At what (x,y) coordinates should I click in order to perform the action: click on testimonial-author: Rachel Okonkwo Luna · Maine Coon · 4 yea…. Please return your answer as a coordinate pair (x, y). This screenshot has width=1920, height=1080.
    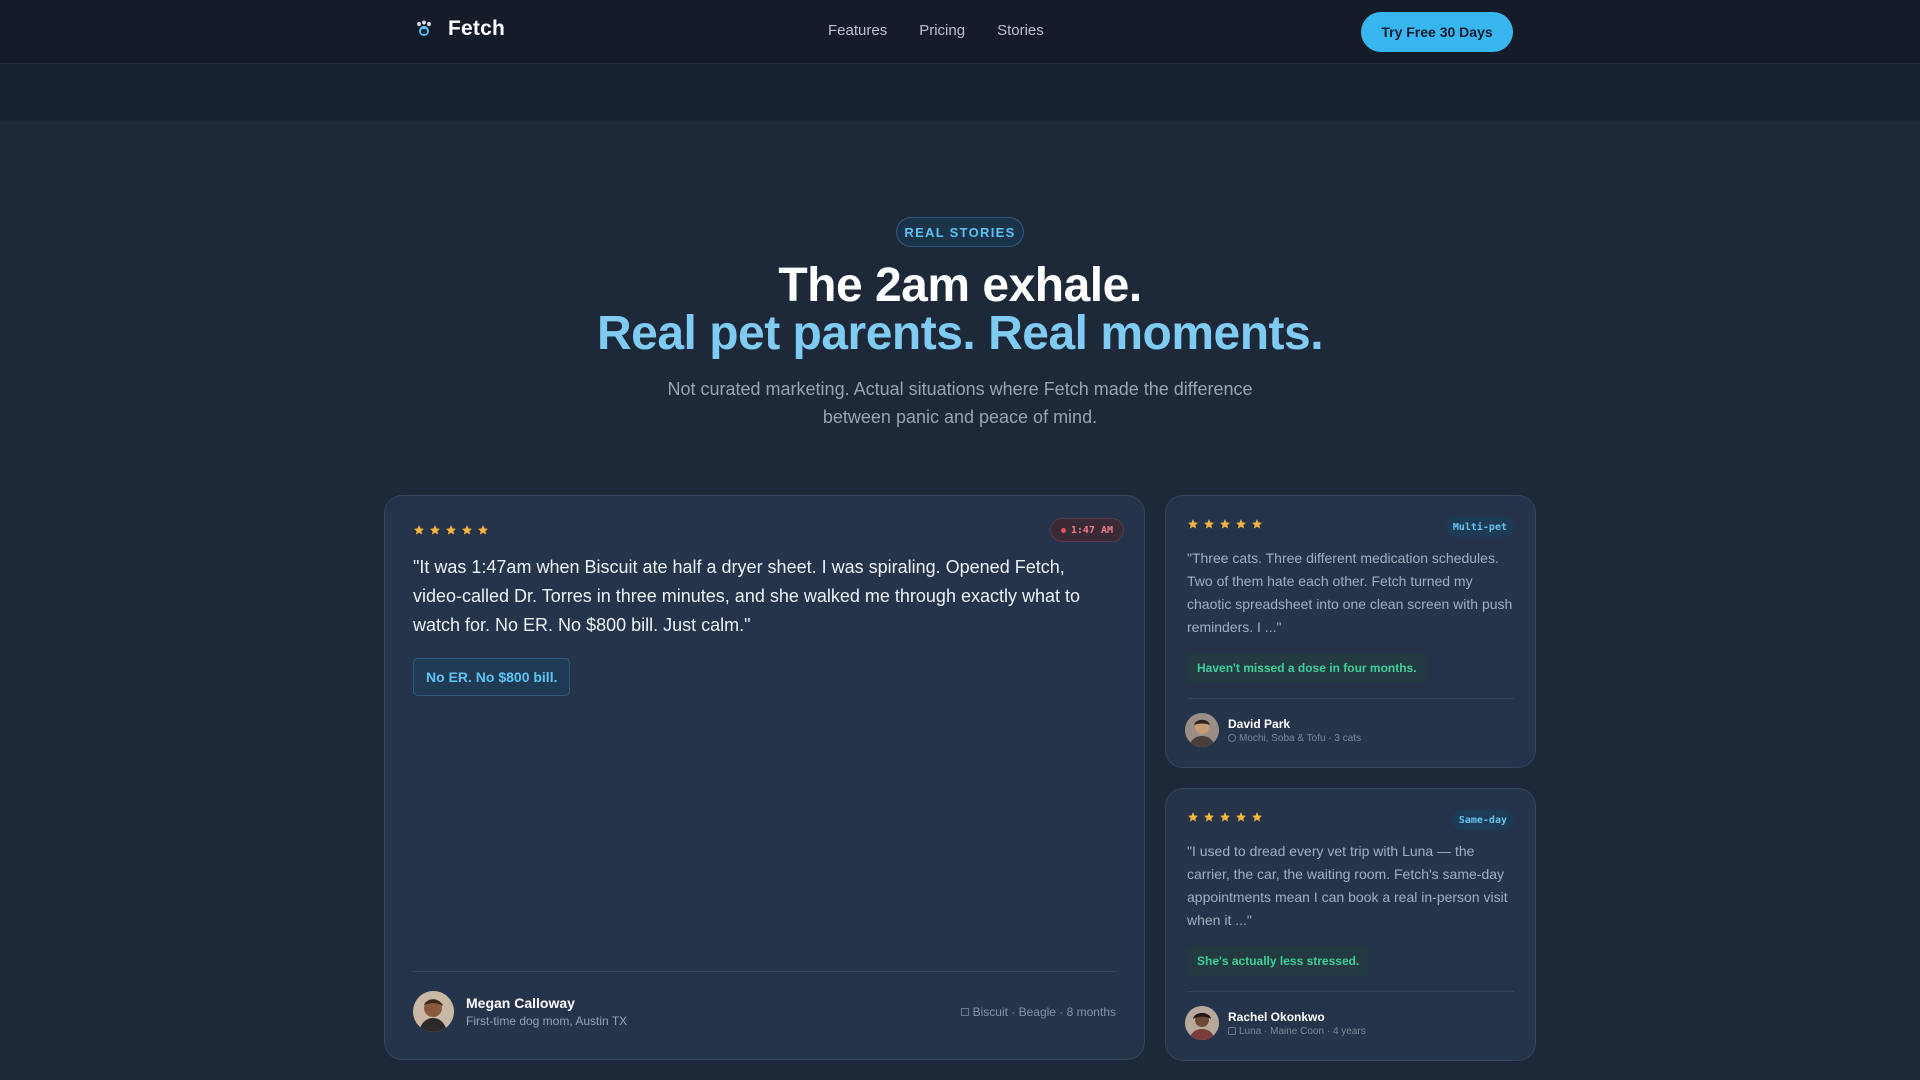
    Looking at the image, I should click on (1275, 1023).